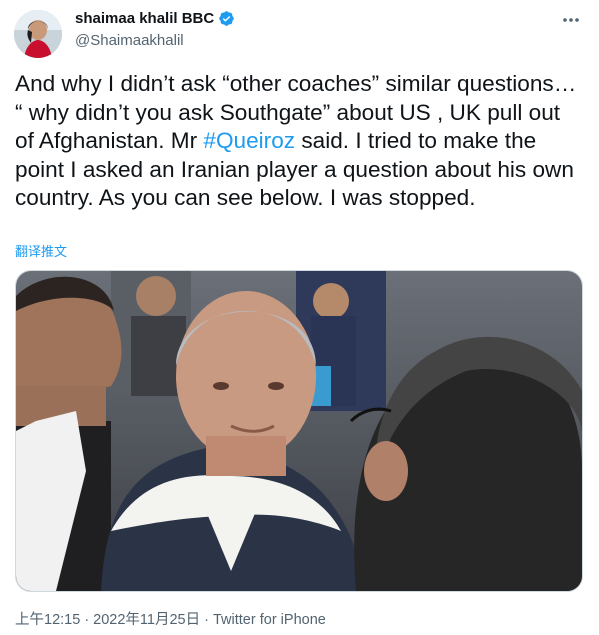 The width and height of the screenshot is (599, 635). Describe the element at coordinates (226, 18) in the screenshot. I see `verified-badge-icon` at that location.